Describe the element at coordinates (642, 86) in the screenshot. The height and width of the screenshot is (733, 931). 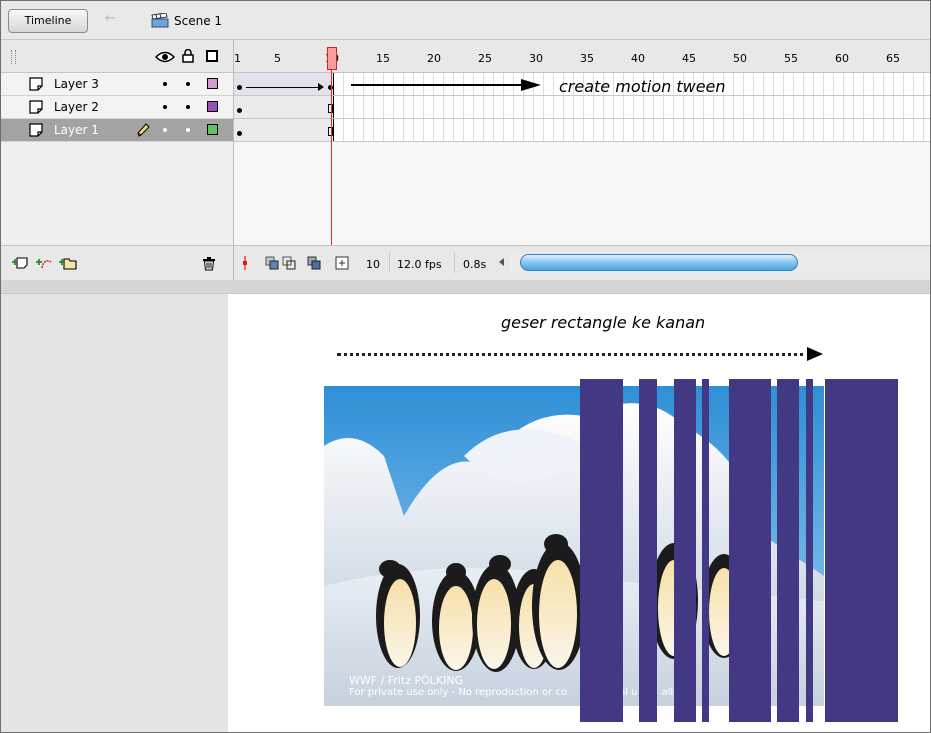
I see `annotation-create-motion-tween: create motion tween` at that location.